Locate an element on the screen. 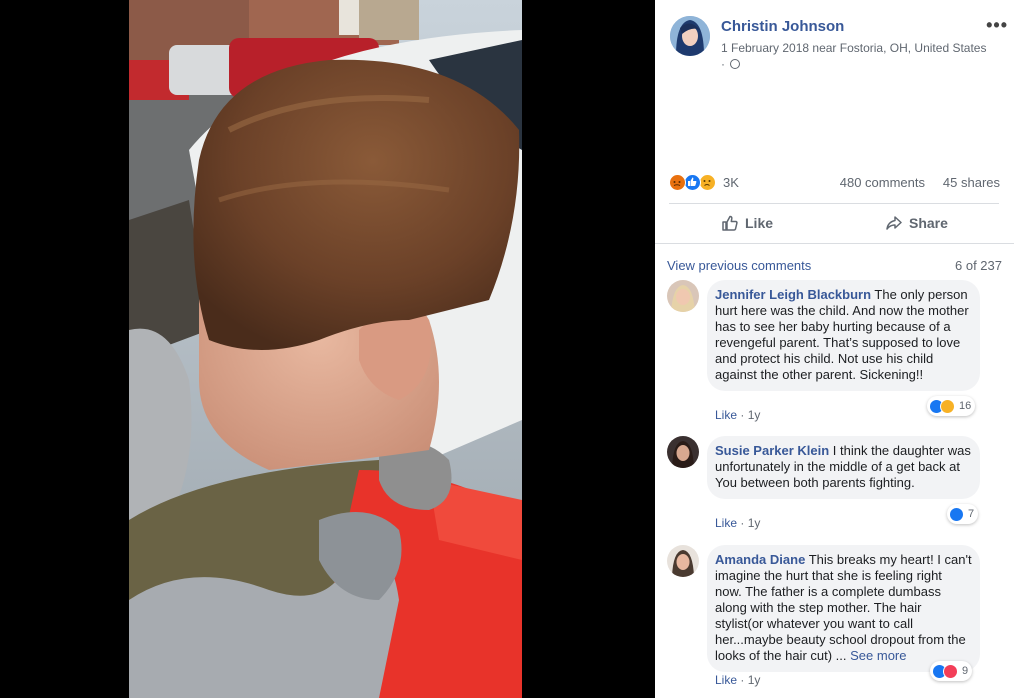 The width and height of the screenshot is (1014, 698). comment-reaction-count: 16 is located at coordinates (965, 406).